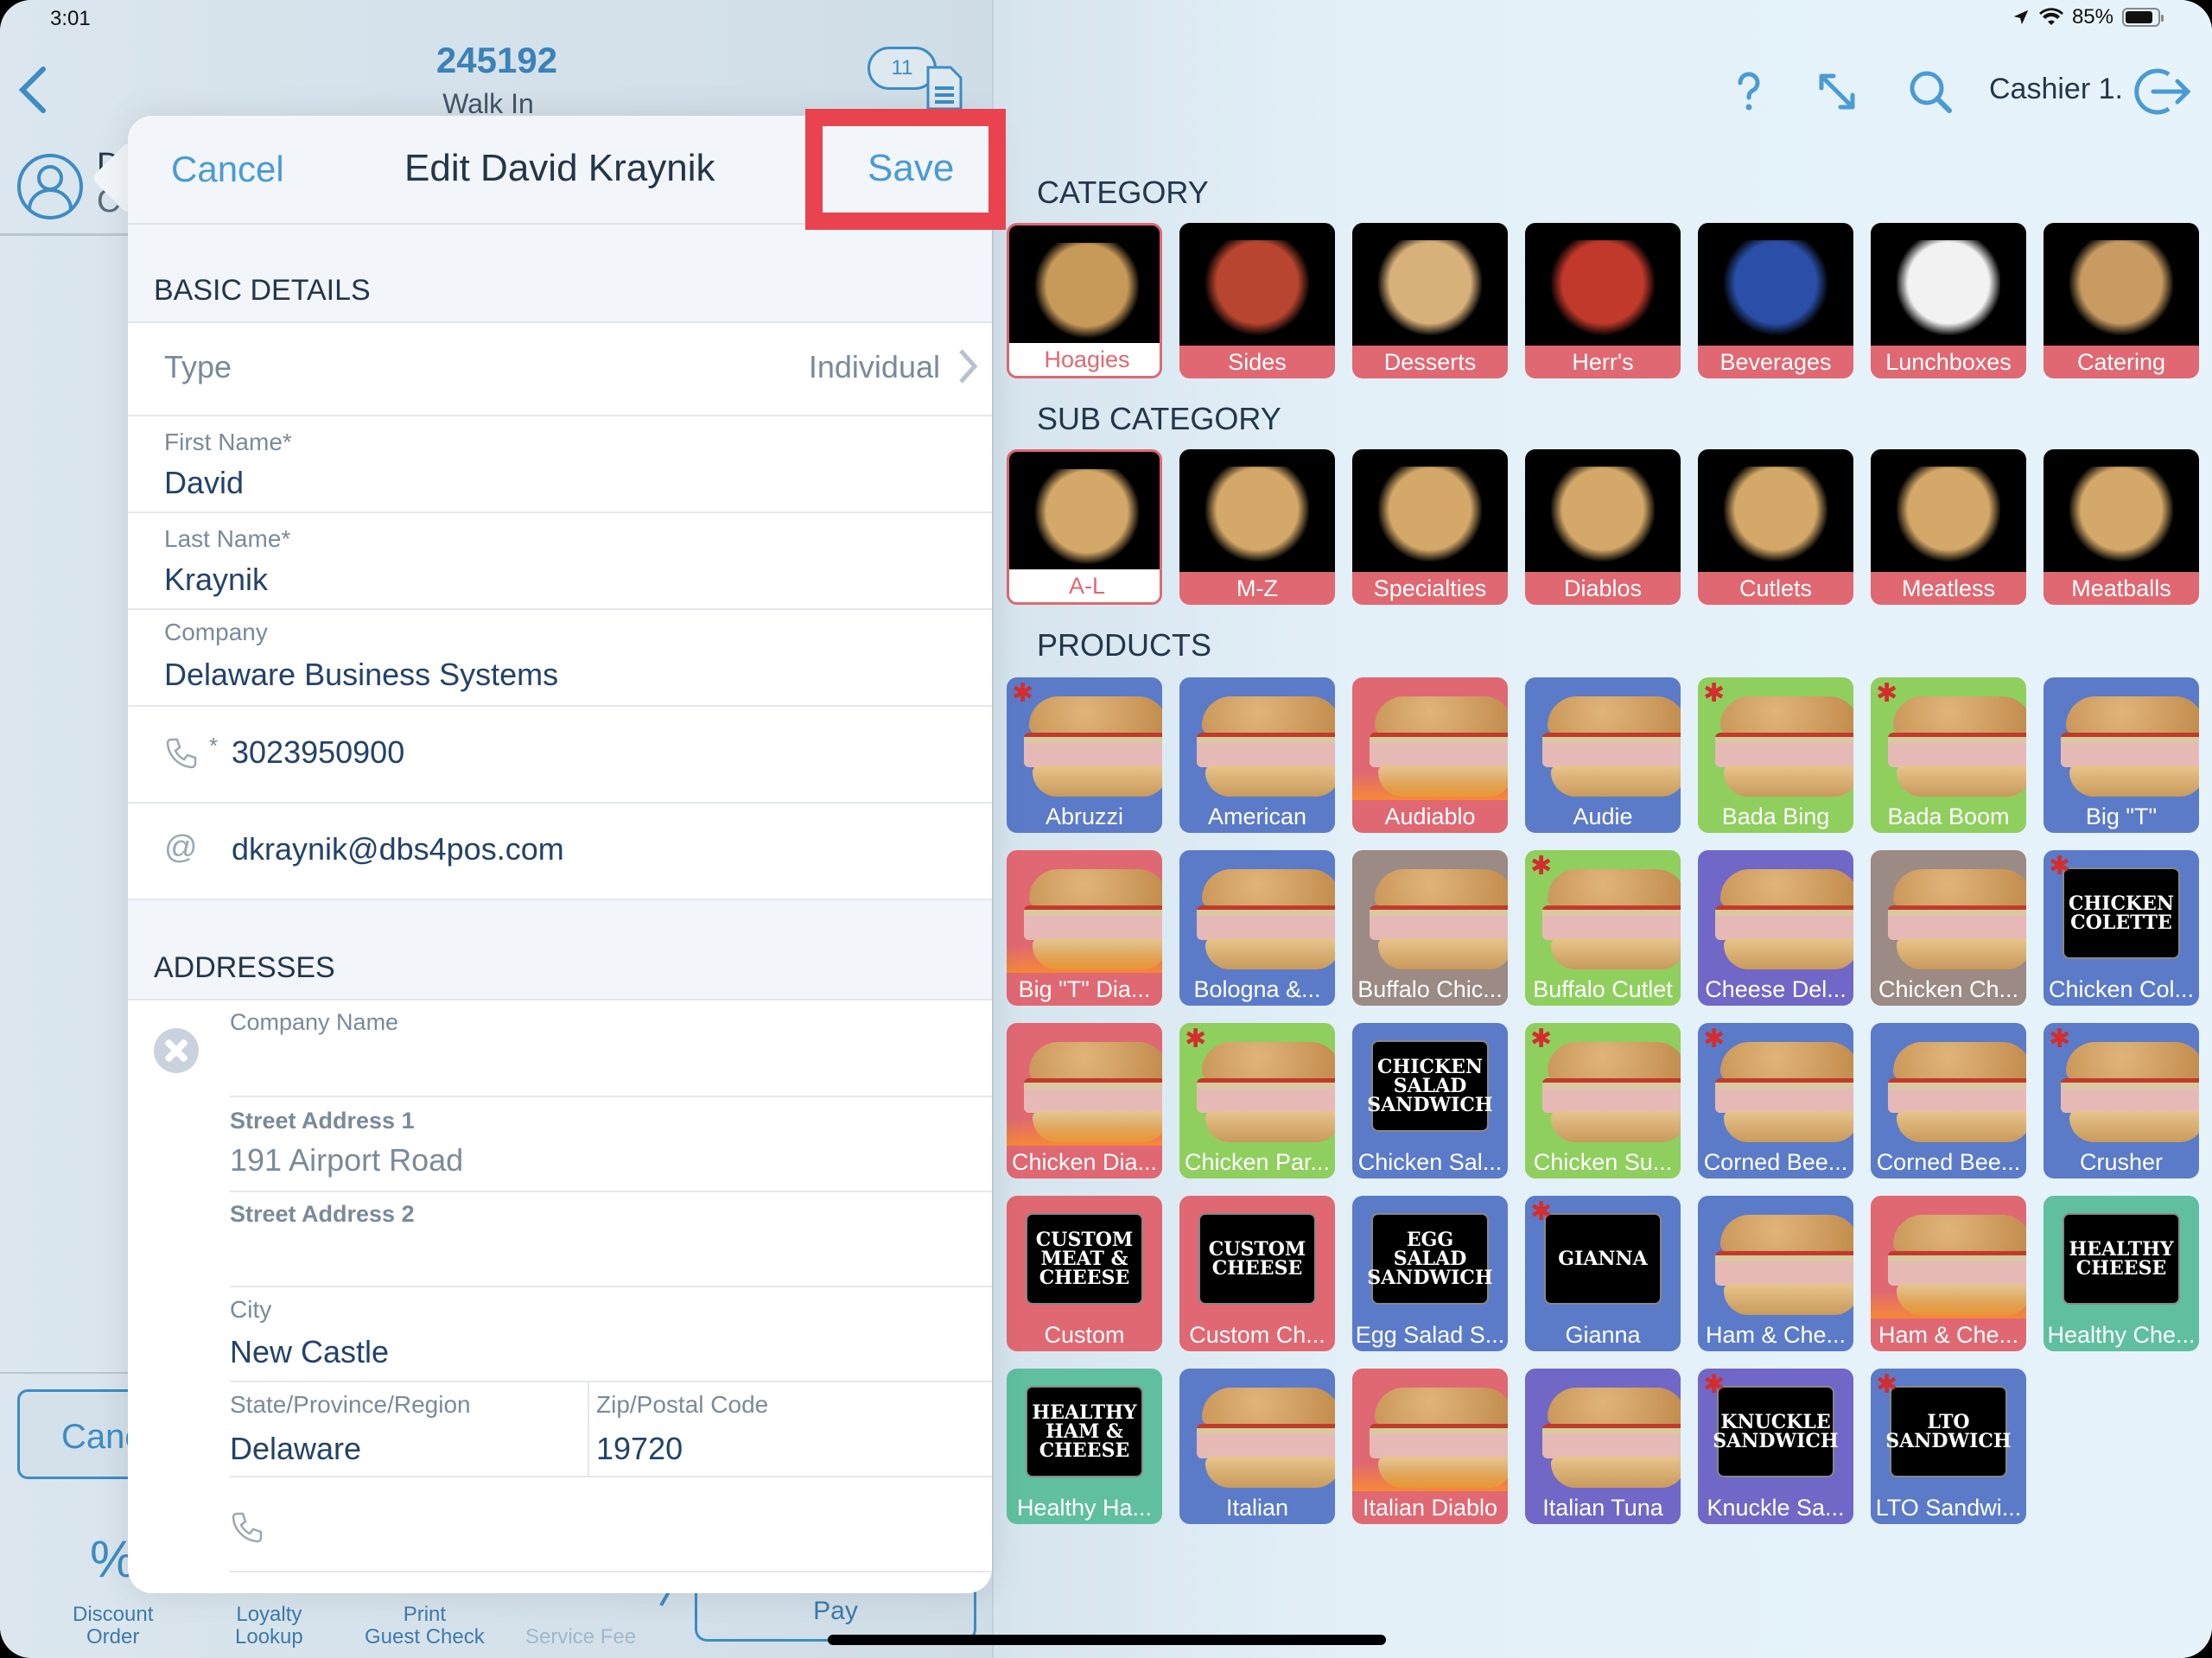  What do you see at coordinates (1430, 300) in the screenshot?
I see `category-tile: Desserts` at bounding box center [1430, 300].